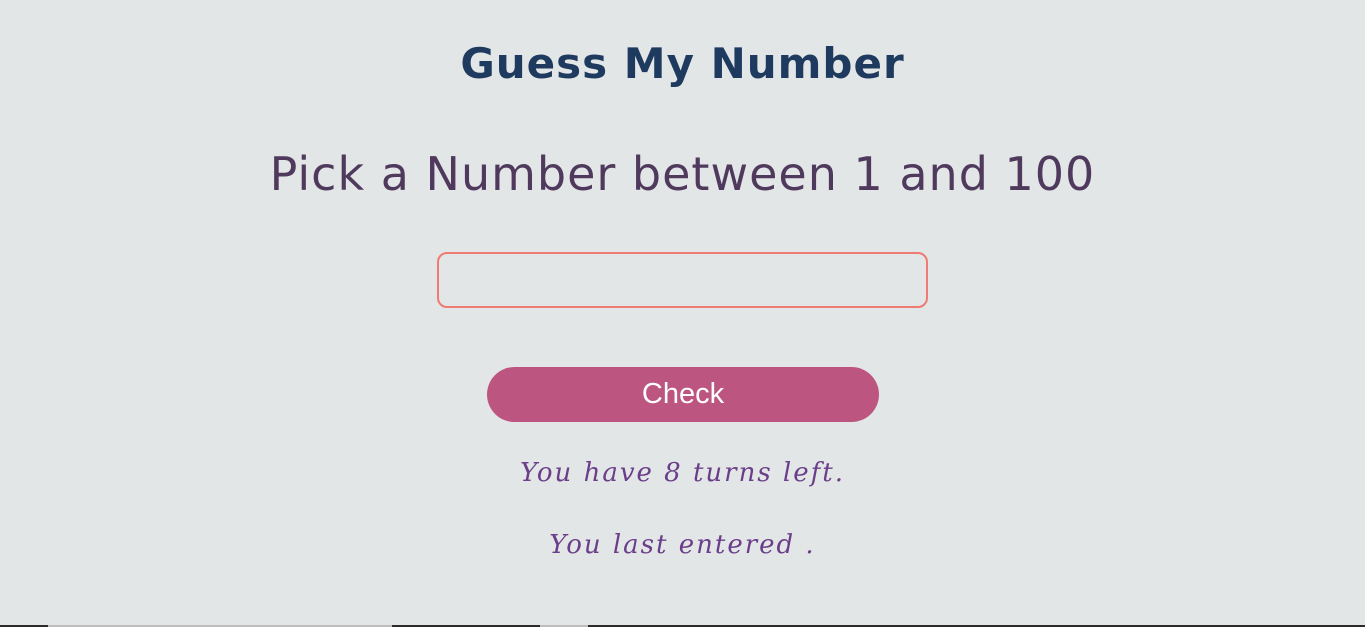 The image size is (1365, 627). Describe the element at coordinates (682, 63) in the screenshot. I see `page-title: Guess My Number` at that location.